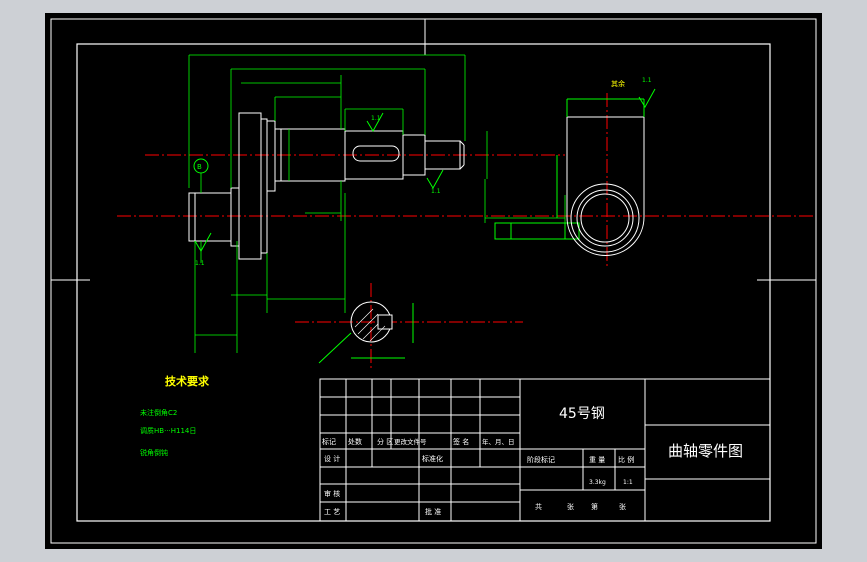  Describe the element at coordinates (385, 441) in the screenshot. I see `tb-header-zone: 分 区` at that location.